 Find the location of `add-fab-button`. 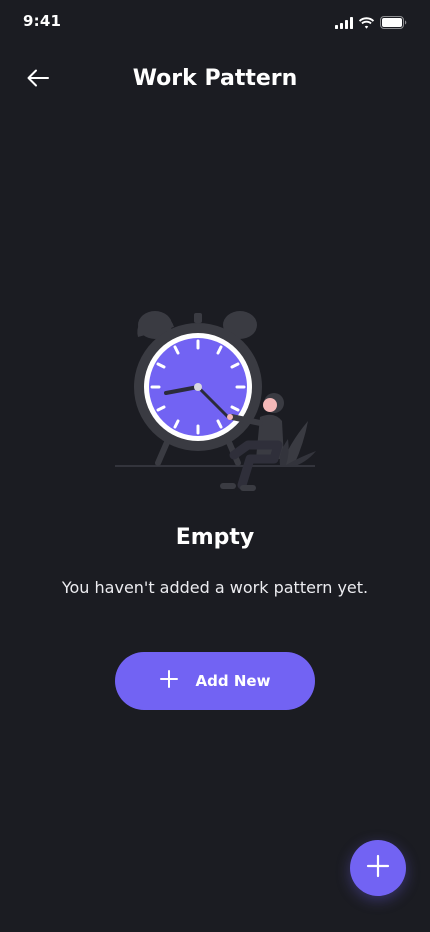

add-fab-button is located at coordinates (378, 868).